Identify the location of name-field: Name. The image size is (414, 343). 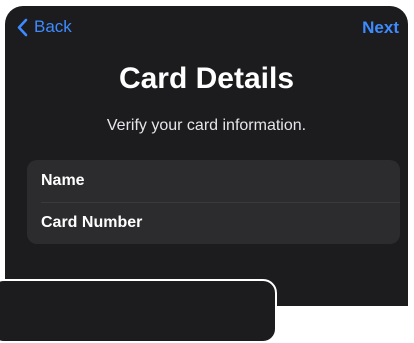
(213, 181).